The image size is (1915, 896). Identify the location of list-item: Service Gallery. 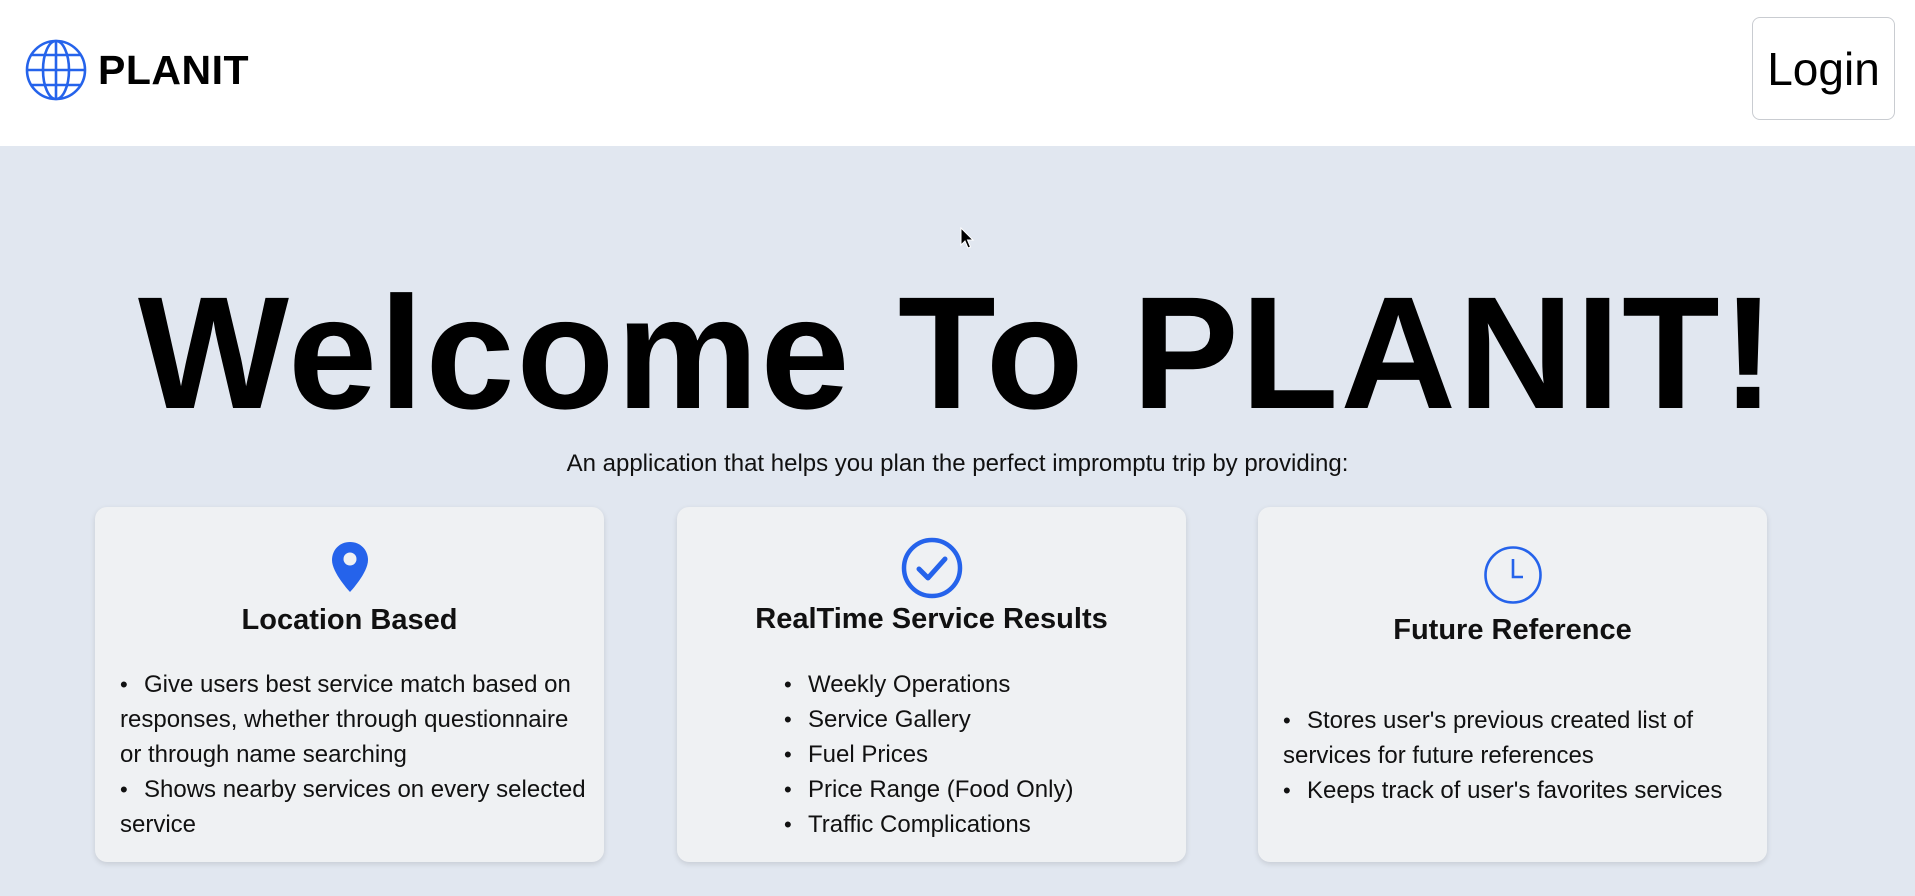
(974, 719).